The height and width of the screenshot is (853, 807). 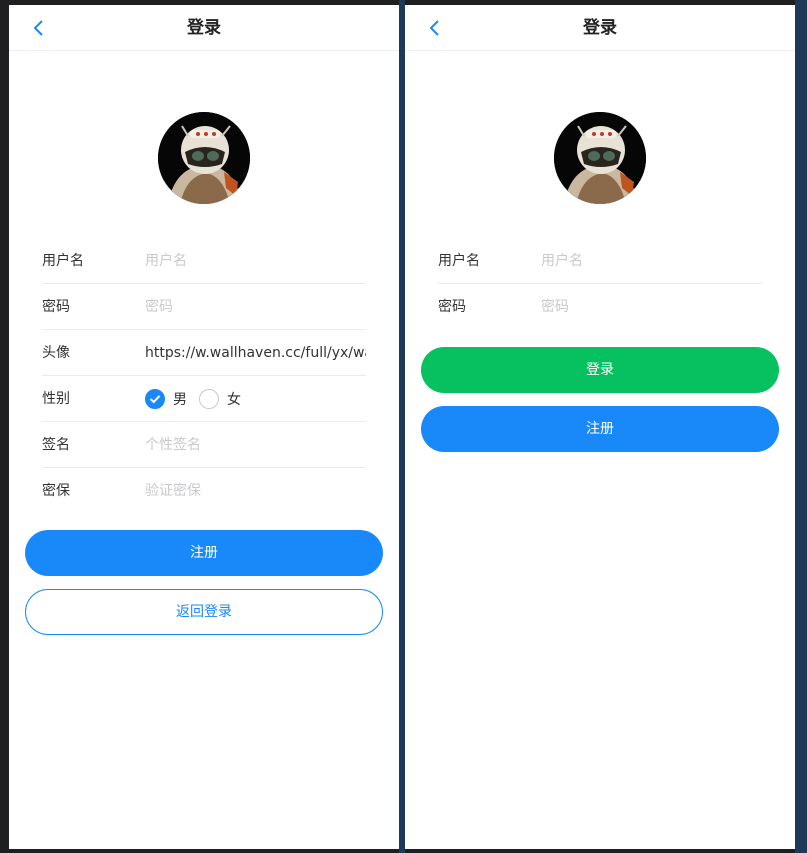 What do you see at coordinates (180, 400) in the screenshot?
I see `gender-male-label: 男` at bounding box center [180, 400].